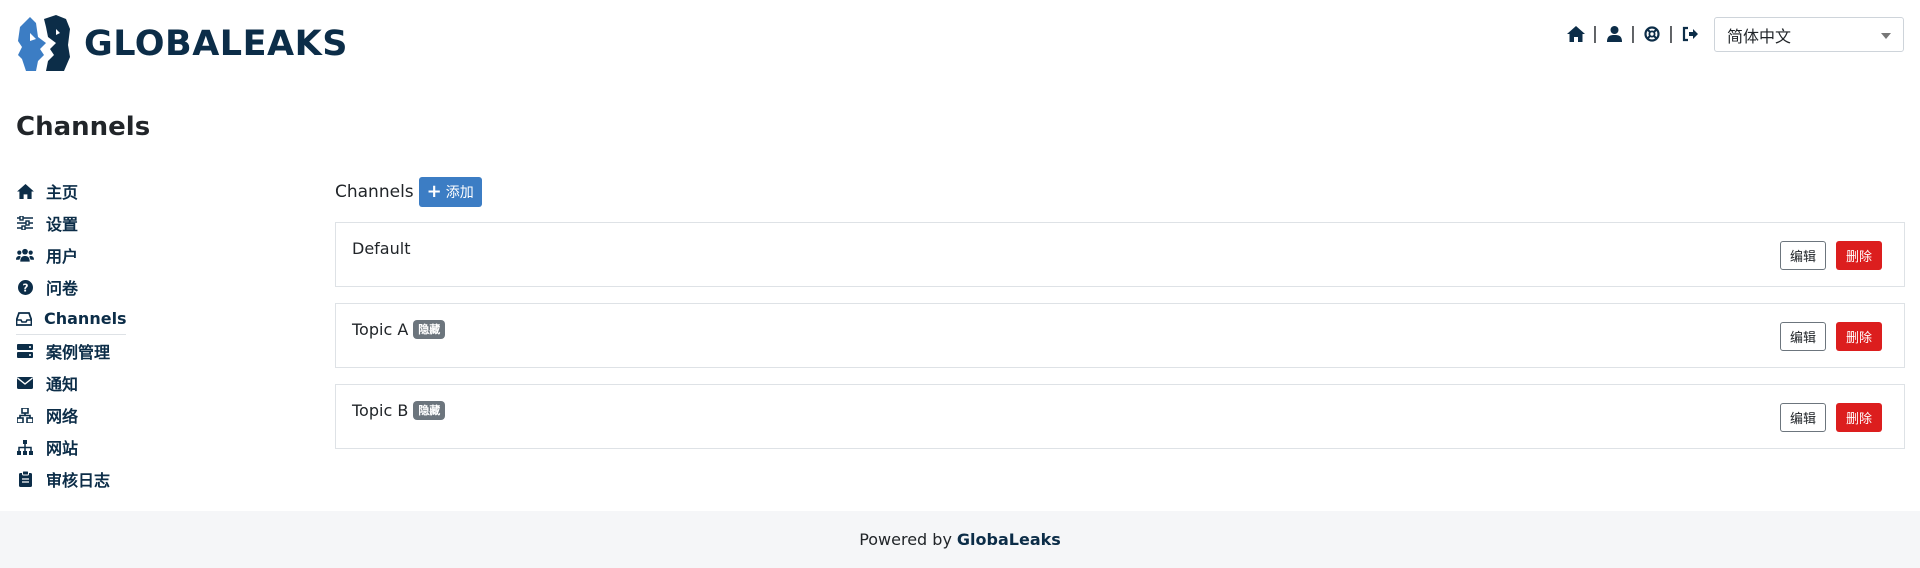  What do you see at coordinates (1759, 36) in the screenshot?
I see `language-select-value: 简体中文` at bounding box center [1759, 36].